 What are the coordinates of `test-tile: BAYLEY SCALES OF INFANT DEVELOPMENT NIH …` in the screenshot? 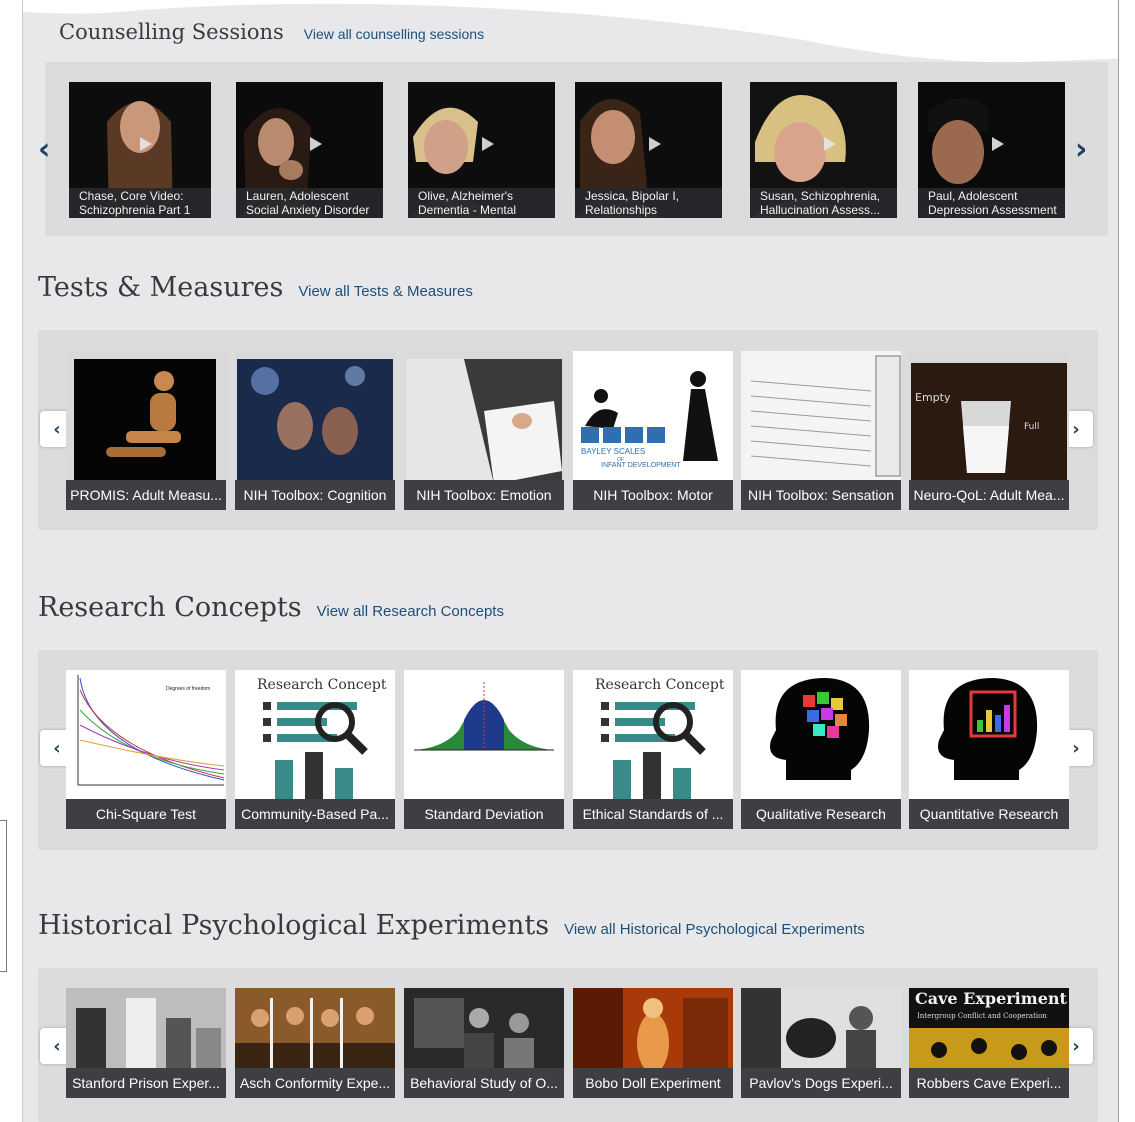 It's located at (653, 430).